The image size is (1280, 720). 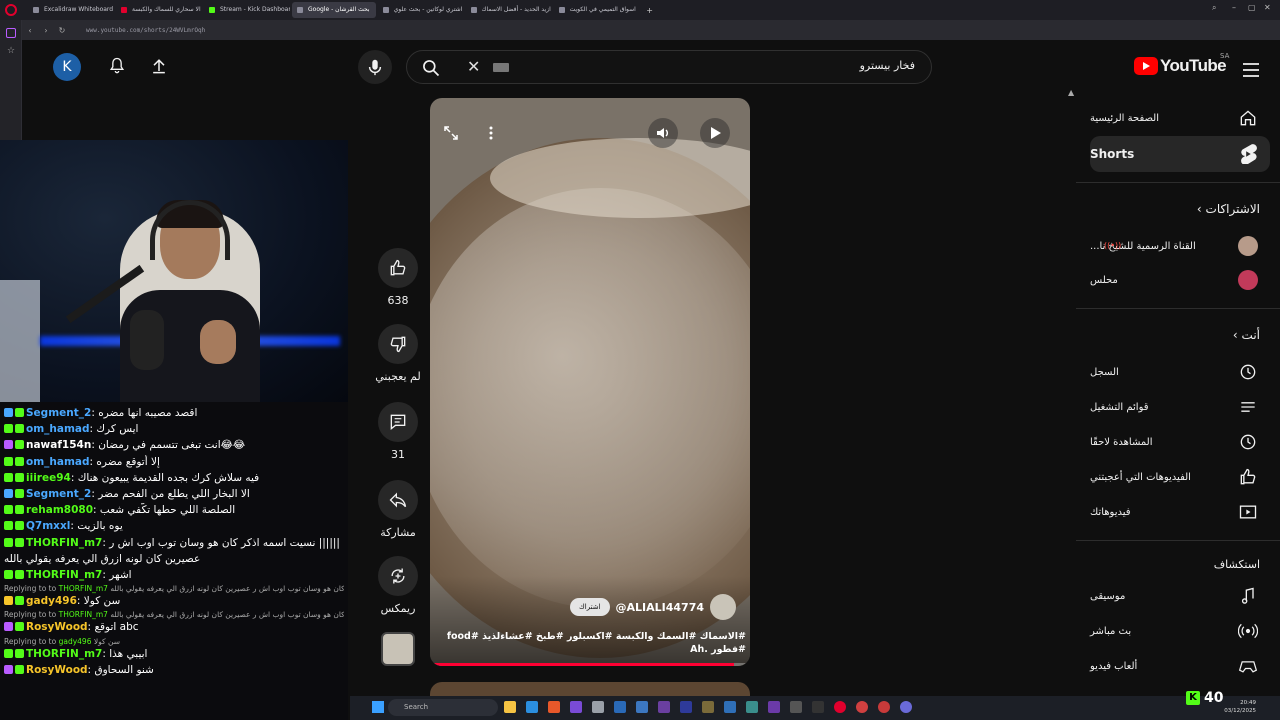 I want to click on guide-item-playlists: قوائم التشغيل, so click(x=1180, y=407).